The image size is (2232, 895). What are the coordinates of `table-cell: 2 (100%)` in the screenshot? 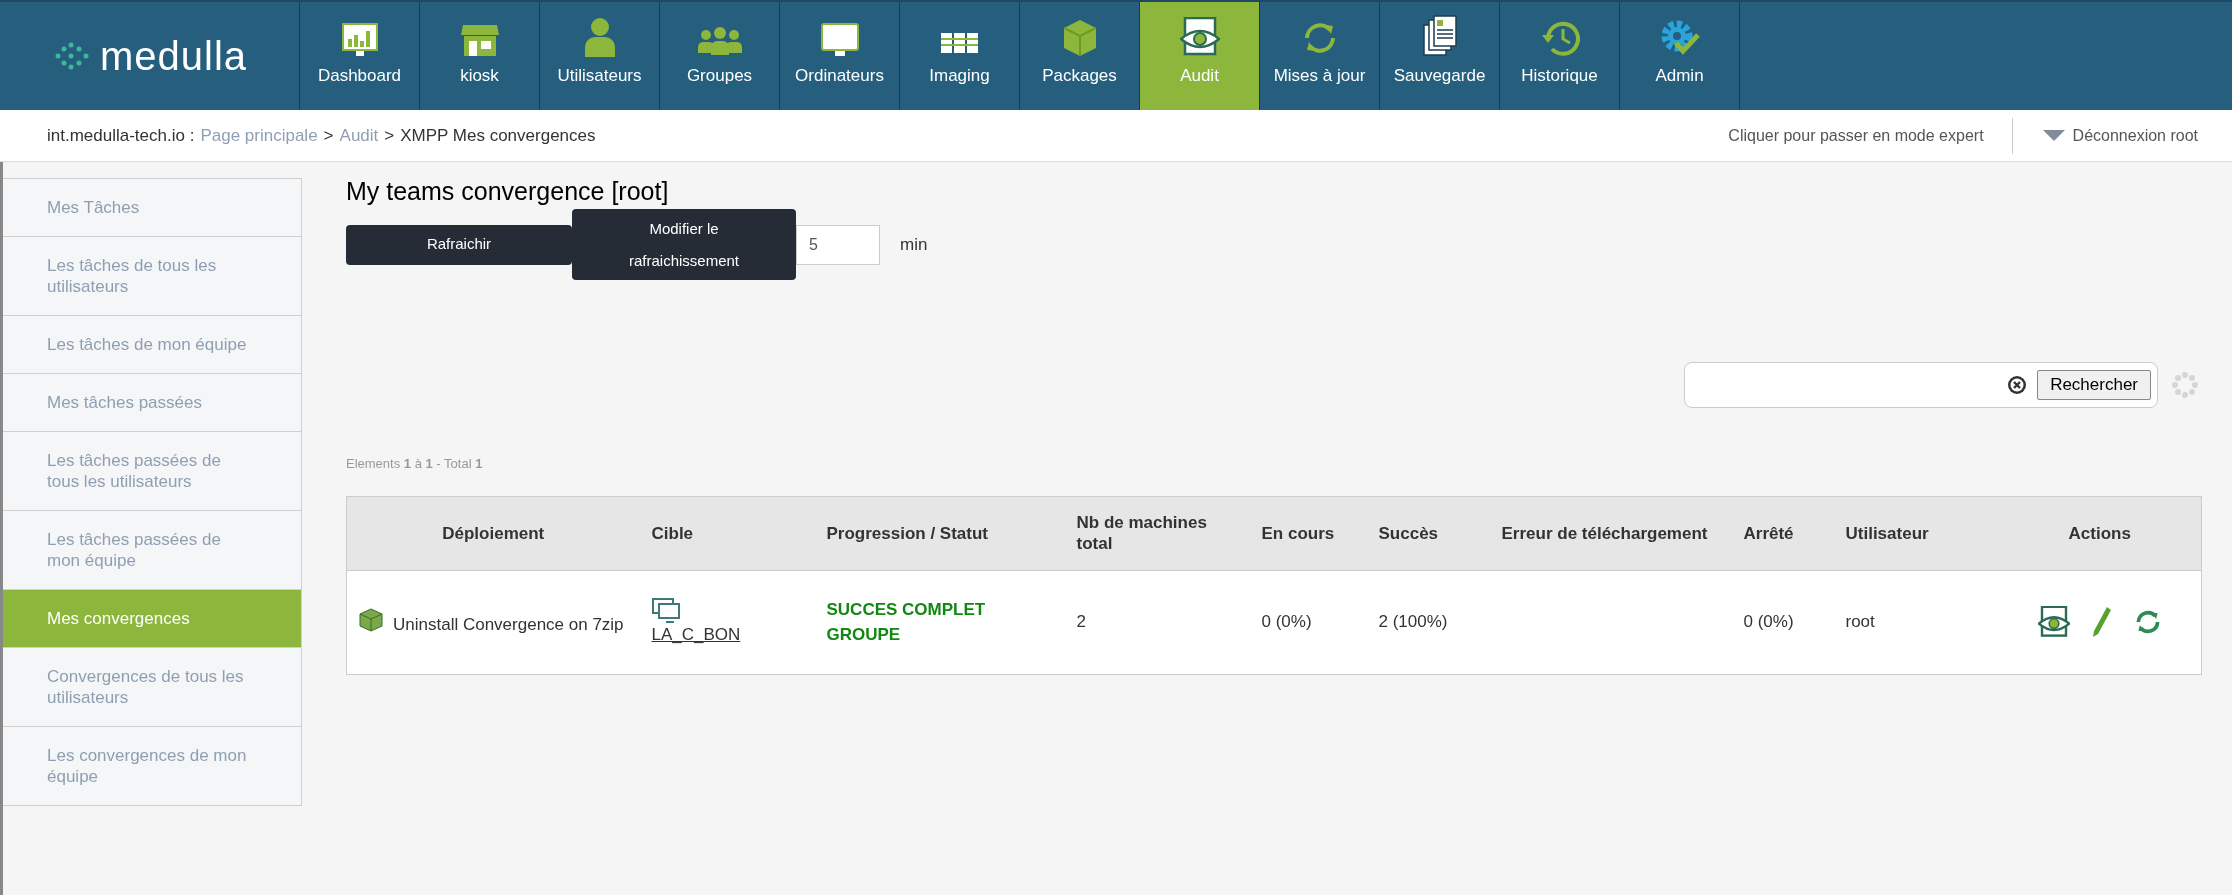 It's located at (1413, 622).